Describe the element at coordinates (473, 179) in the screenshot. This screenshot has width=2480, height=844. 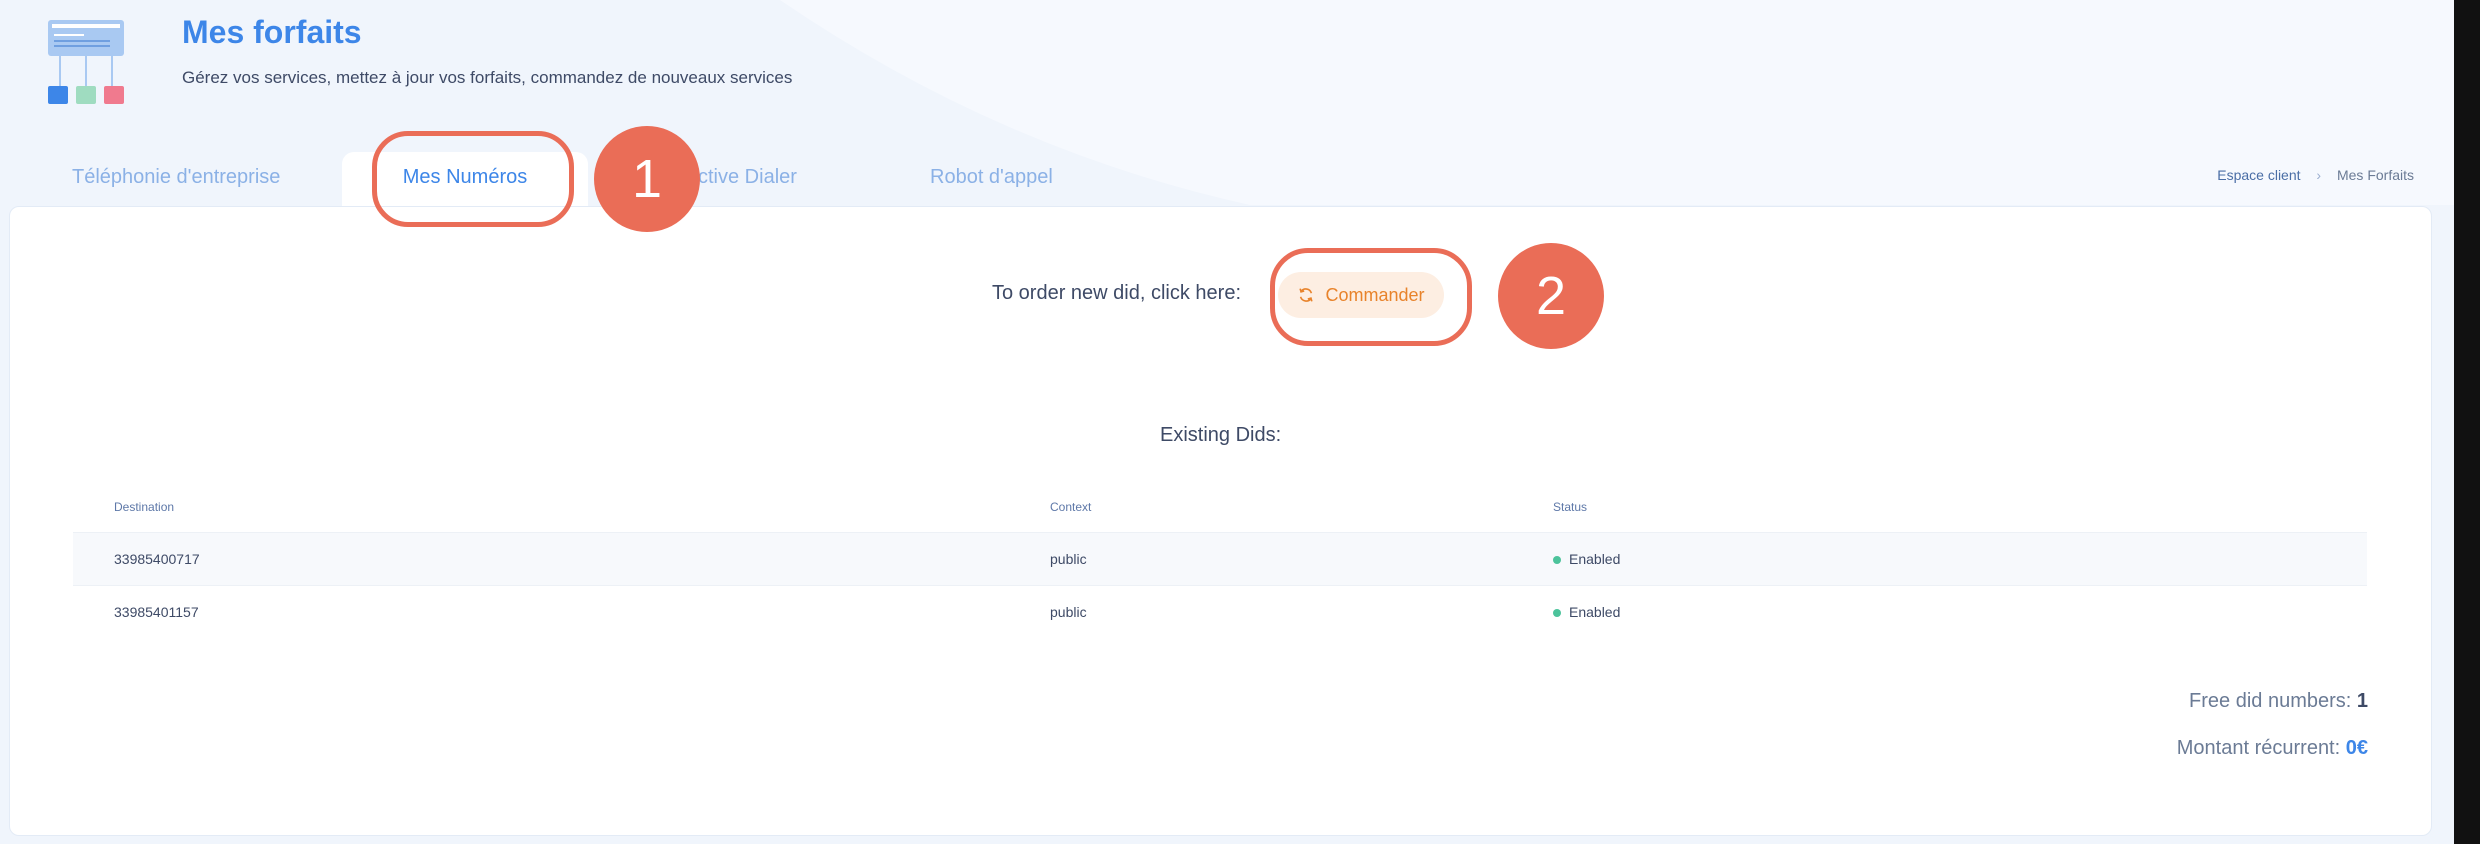
I see `annotation-ring-tab` at that location.